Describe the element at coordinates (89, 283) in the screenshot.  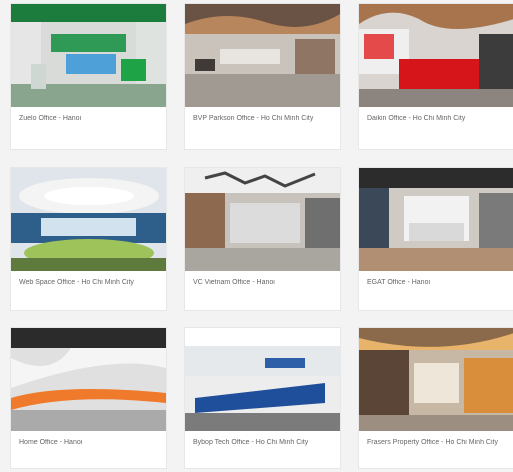
I see `project-caption: Web Space Office - Ho Chi Minh City` at that location.